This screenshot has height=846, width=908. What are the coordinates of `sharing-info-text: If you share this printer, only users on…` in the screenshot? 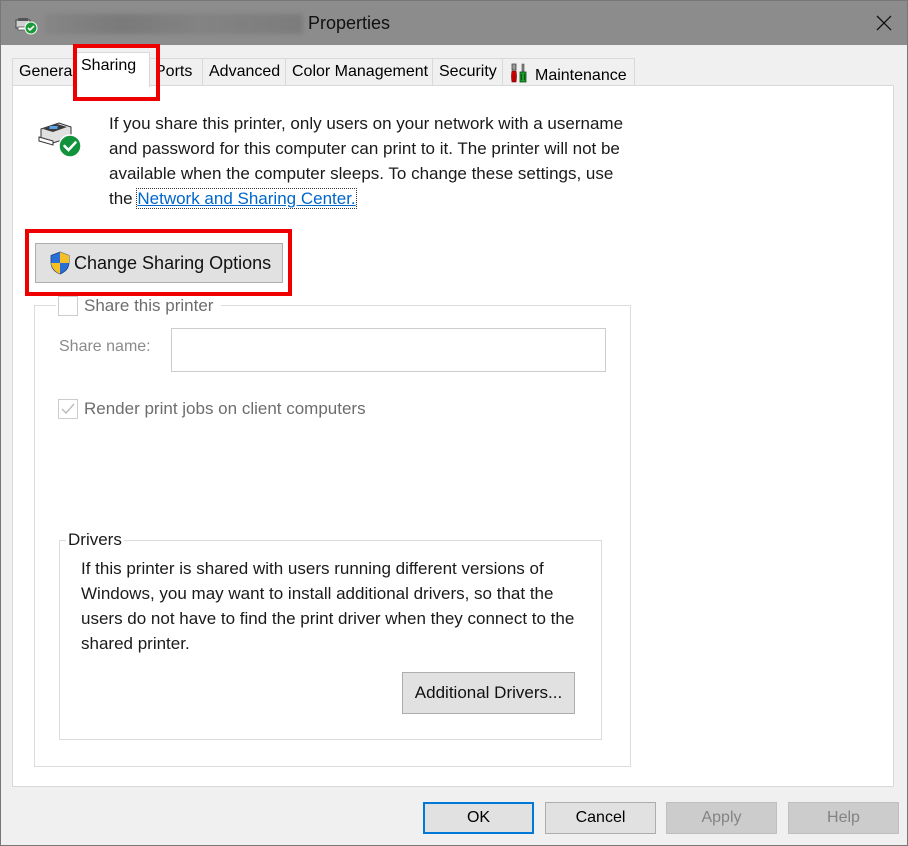 It's located at (366, 161).